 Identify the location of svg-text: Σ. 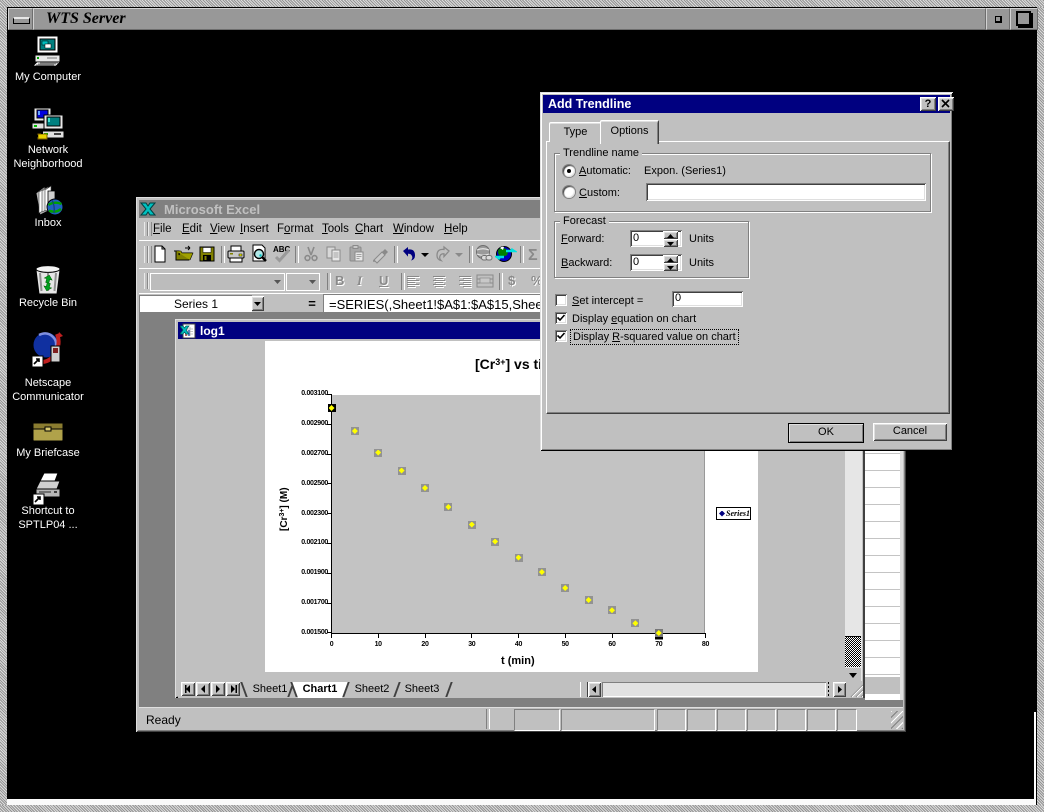
(533, 255).